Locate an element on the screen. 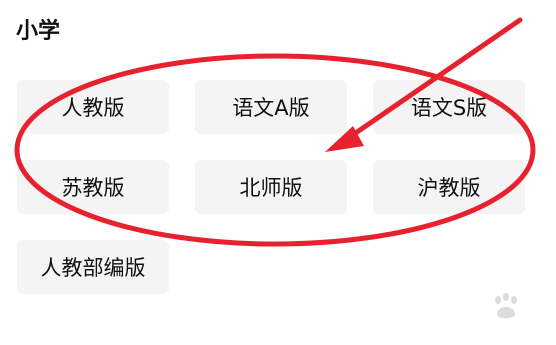 This screenshot has width=556, height=345. edition-button-yuwen-s: 语文S版 is located at coordinates (449, 107).